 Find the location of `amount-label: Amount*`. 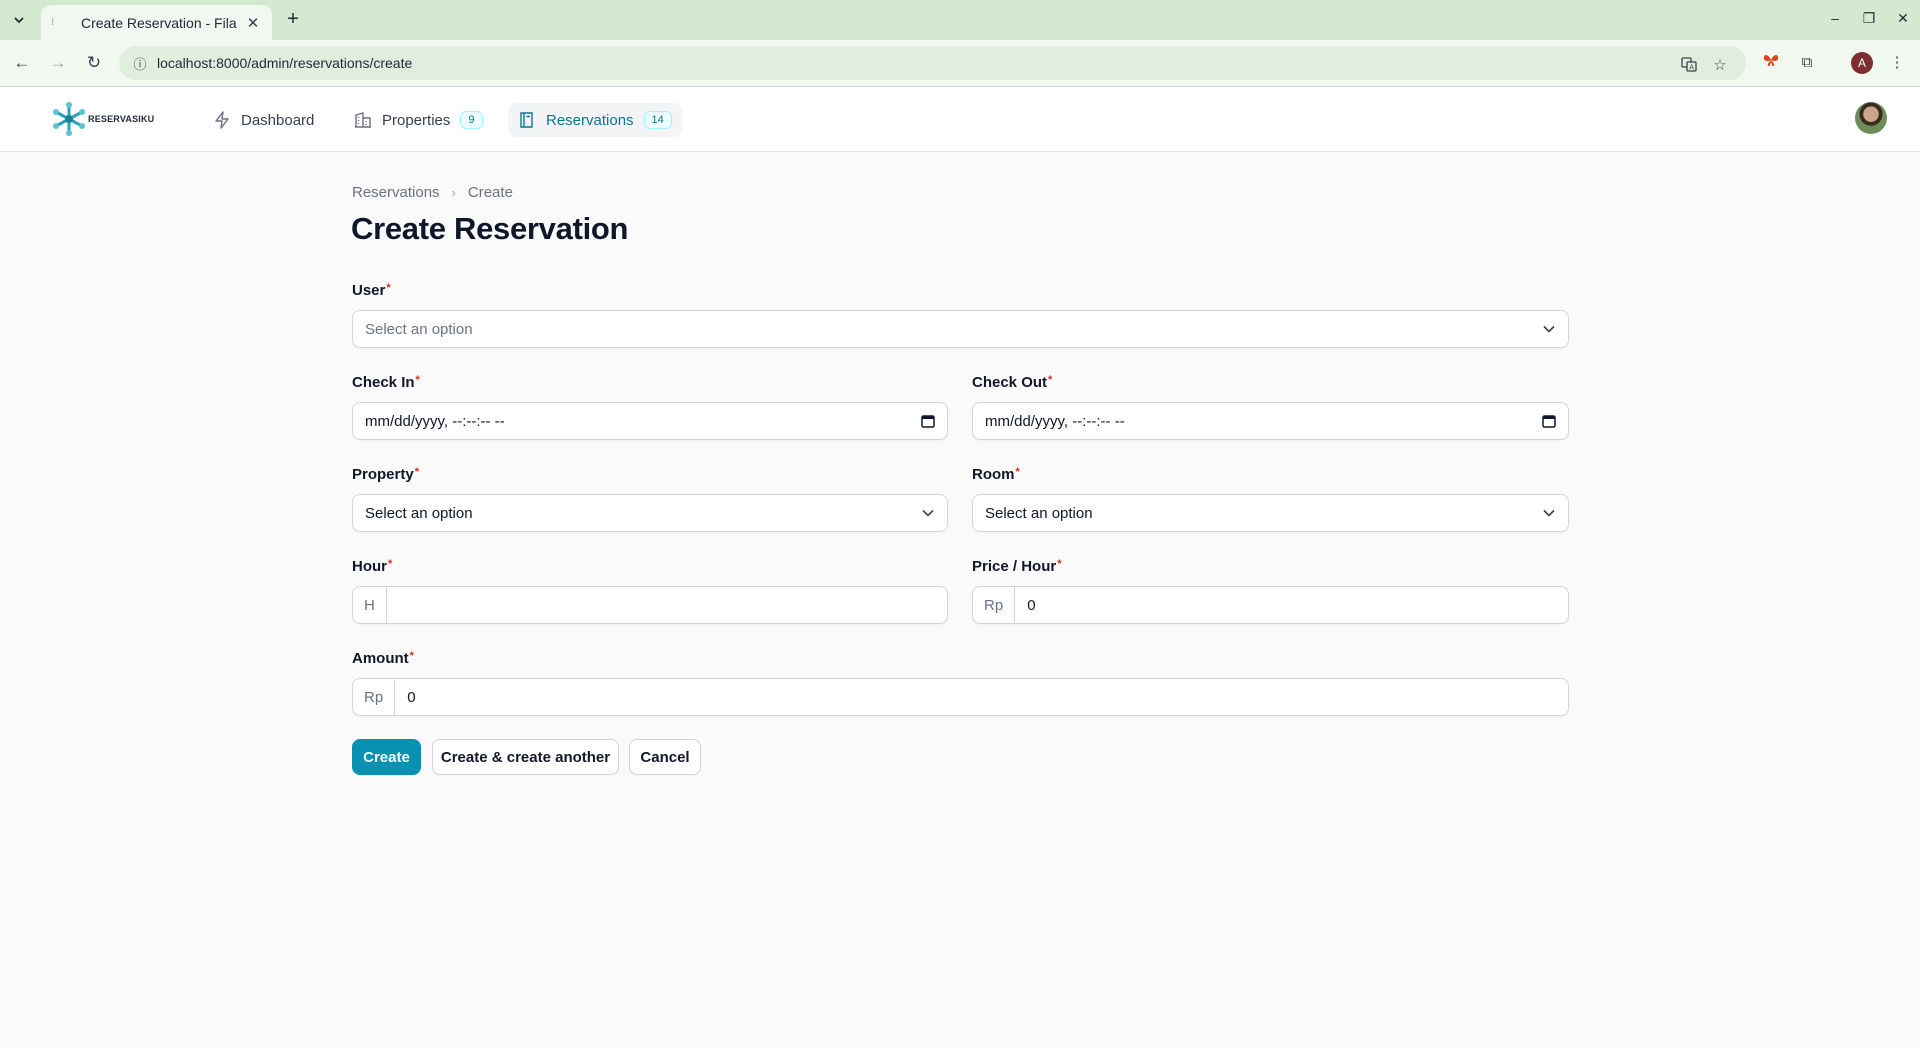

amount-label: Amount* is located at coordinates (383, 658).